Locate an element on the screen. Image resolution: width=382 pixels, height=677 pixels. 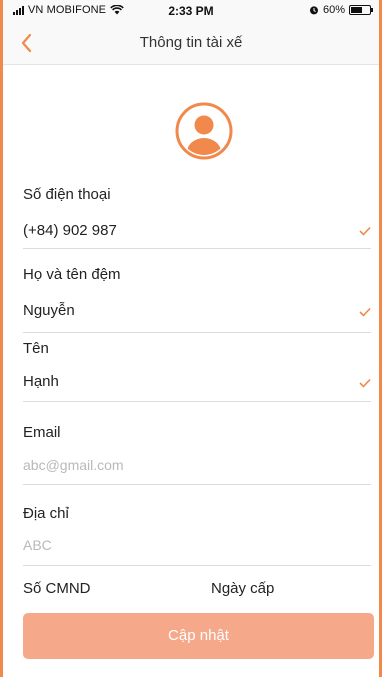
phone-label: Số điện thoại is located at coordinates (67, 194).